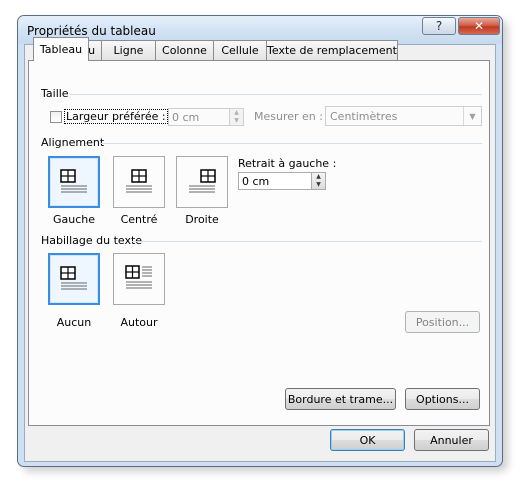 The height and width of the screenshot is (485, 522). I want to click on tab-label: Colonne, so click(184, 50).